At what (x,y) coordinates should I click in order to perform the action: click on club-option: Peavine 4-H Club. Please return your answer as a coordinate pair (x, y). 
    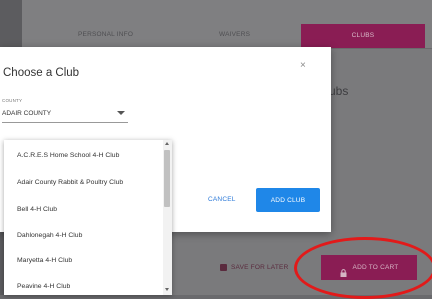
    Looking at the image, I should click on (43, 286).